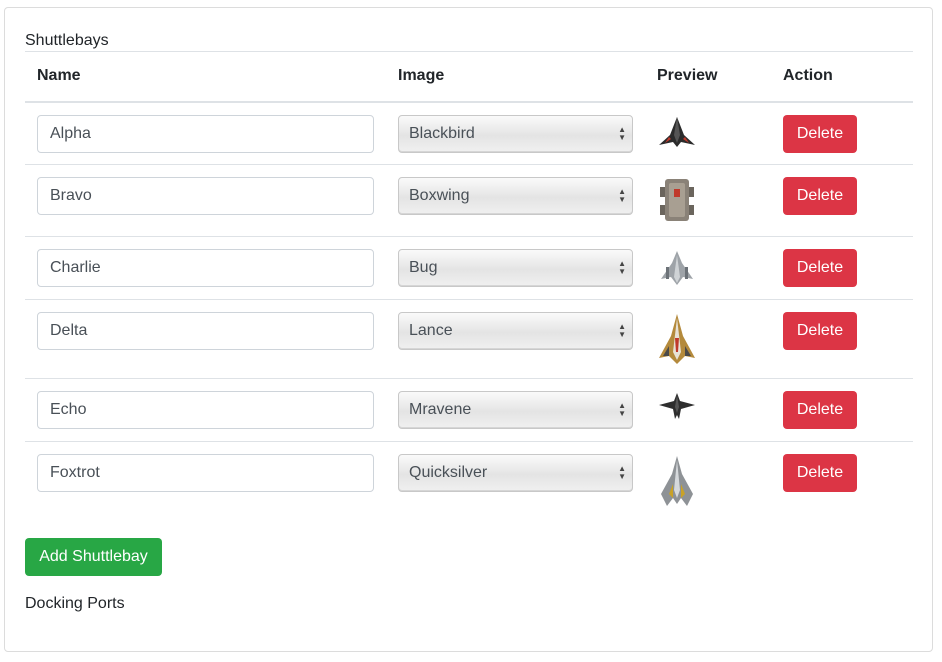  I want to click on table-row: Blackbird ▲▼ Delete, so click(469, 133).